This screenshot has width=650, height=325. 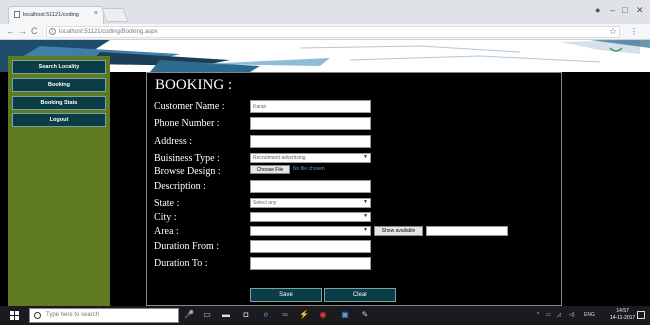 What do you see at coordinates (345, 315) in the screenshot?
I see `window-app-icon: ▣` at bounding box center [345, 315].